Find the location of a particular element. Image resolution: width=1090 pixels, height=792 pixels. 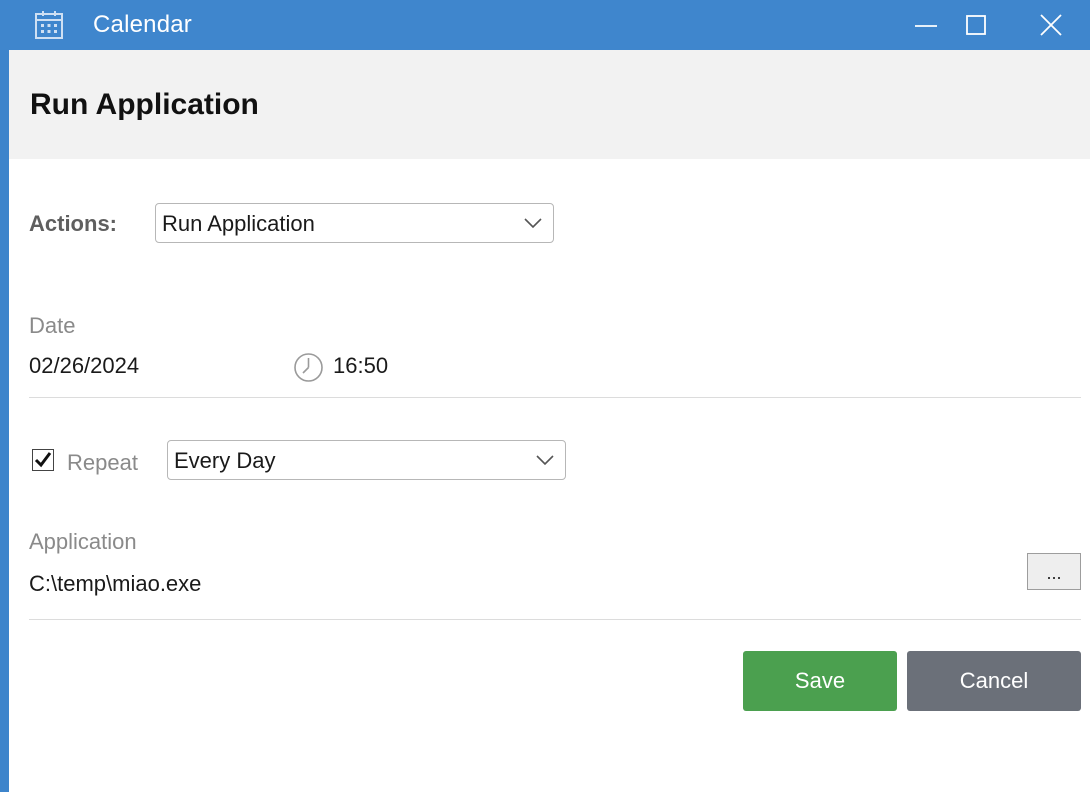

window-left-border is located at coordinates (4, 396).